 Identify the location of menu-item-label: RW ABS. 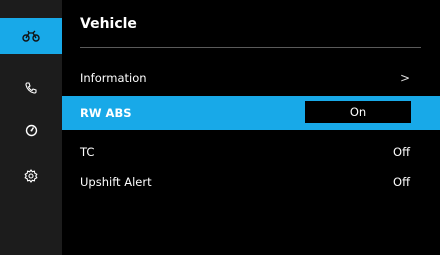
(106, 113).